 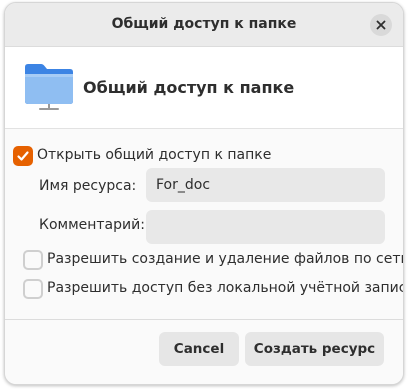 I want to click on folder-network-icon, so click(x=49, y=87).